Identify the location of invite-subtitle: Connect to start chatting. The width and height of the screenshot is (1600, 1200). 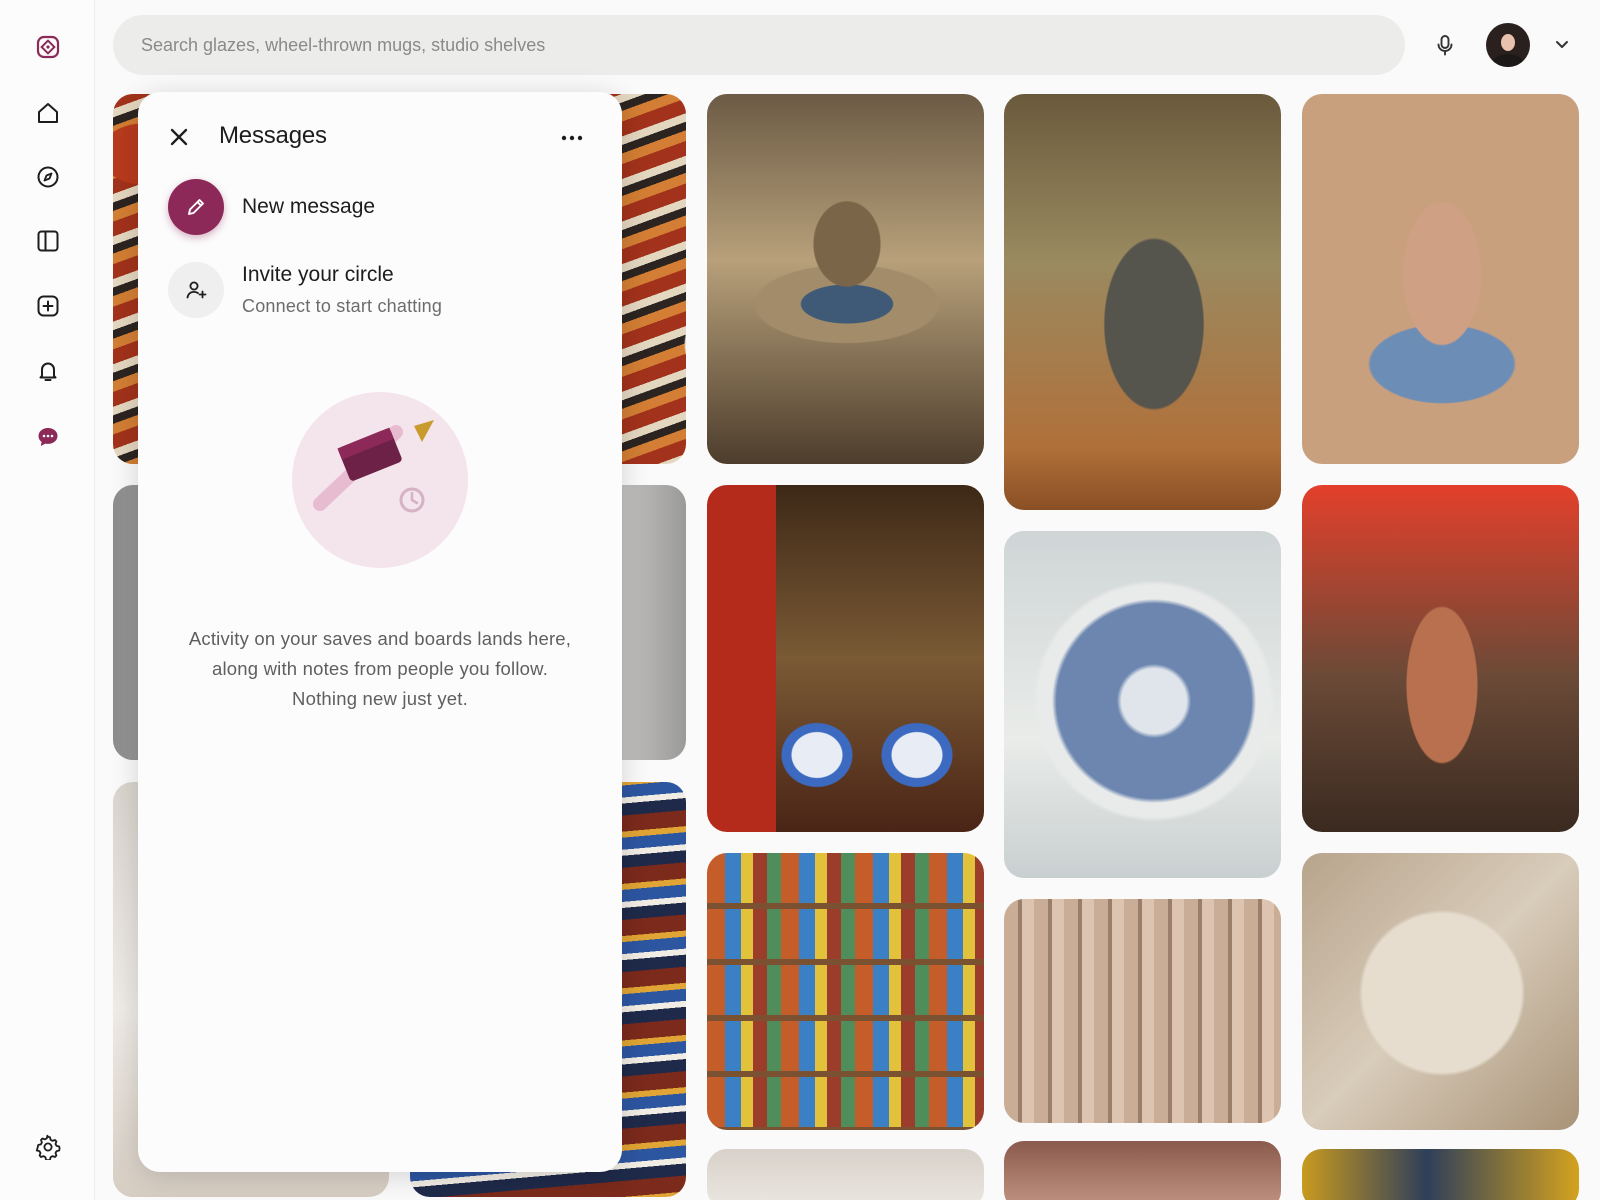
(342, 306).